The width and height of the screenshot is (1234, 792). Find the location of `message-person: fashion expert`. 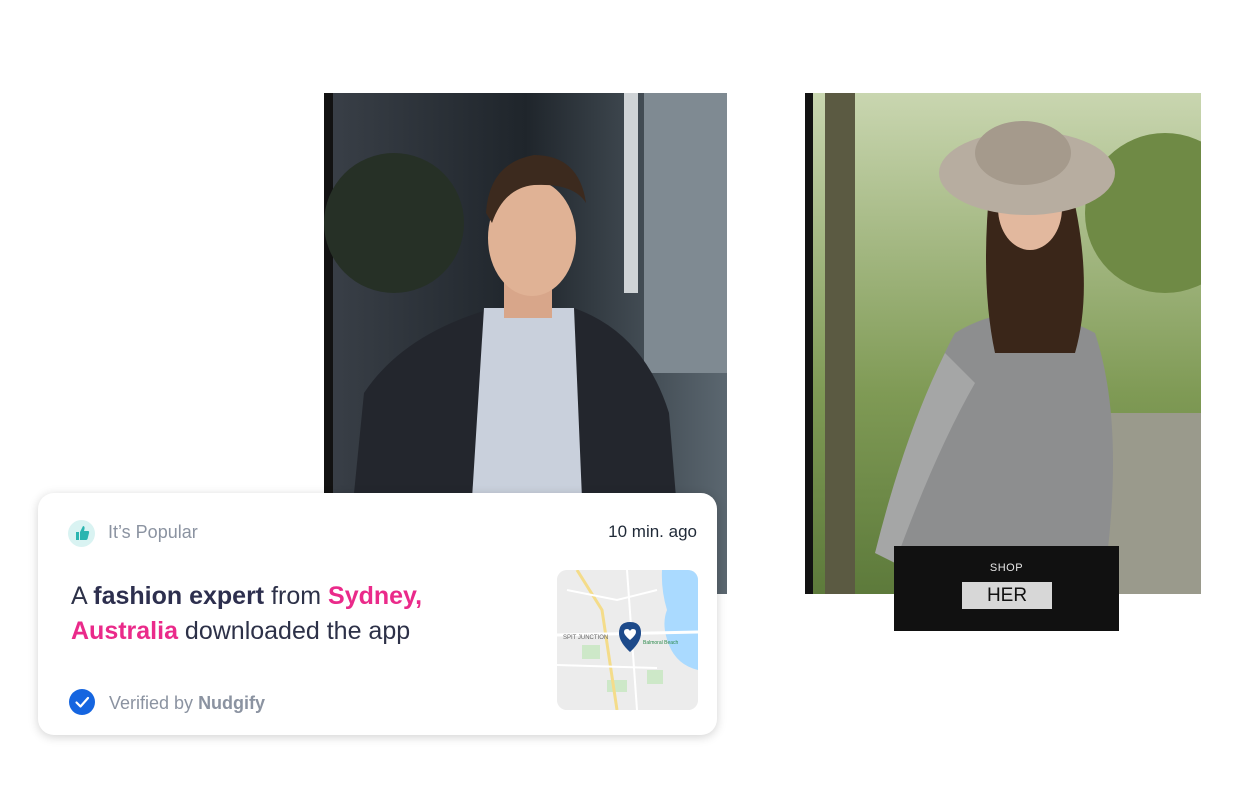

message-person: fashion expert is located at coordinates (179, 596).